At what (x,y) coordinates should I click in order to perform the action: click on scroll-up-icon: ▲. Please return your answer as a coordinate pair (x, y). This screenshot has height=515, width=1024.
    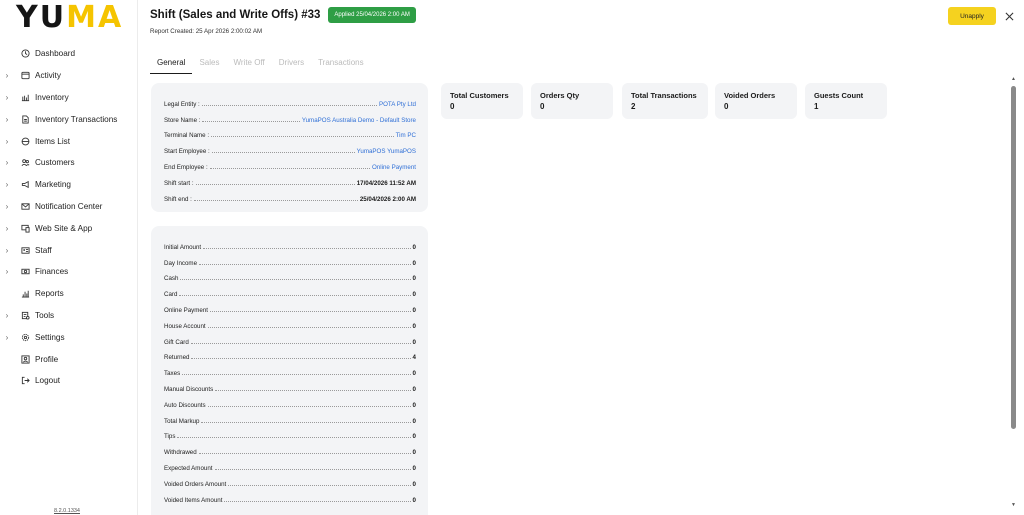
    Looking at the image, I should click on (1013, 79).